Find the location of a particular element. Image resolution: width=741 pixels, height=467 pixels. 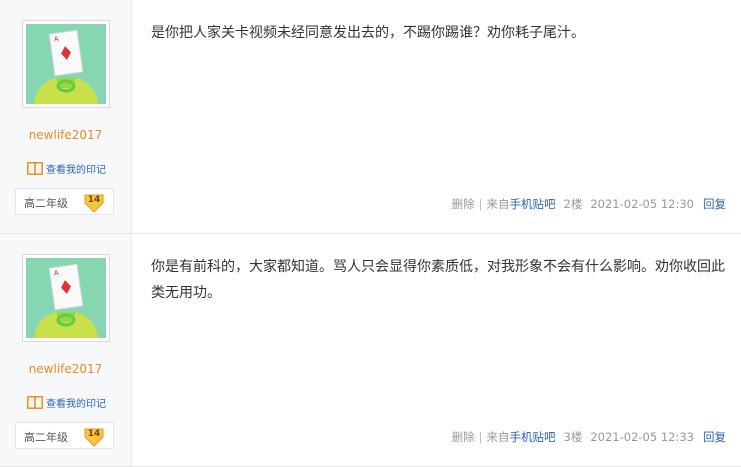

post-tail: 删除 | 来自 手机贴吧 2楼 2021-02-05 12:30 回复 is located at coordinates (589, 204).